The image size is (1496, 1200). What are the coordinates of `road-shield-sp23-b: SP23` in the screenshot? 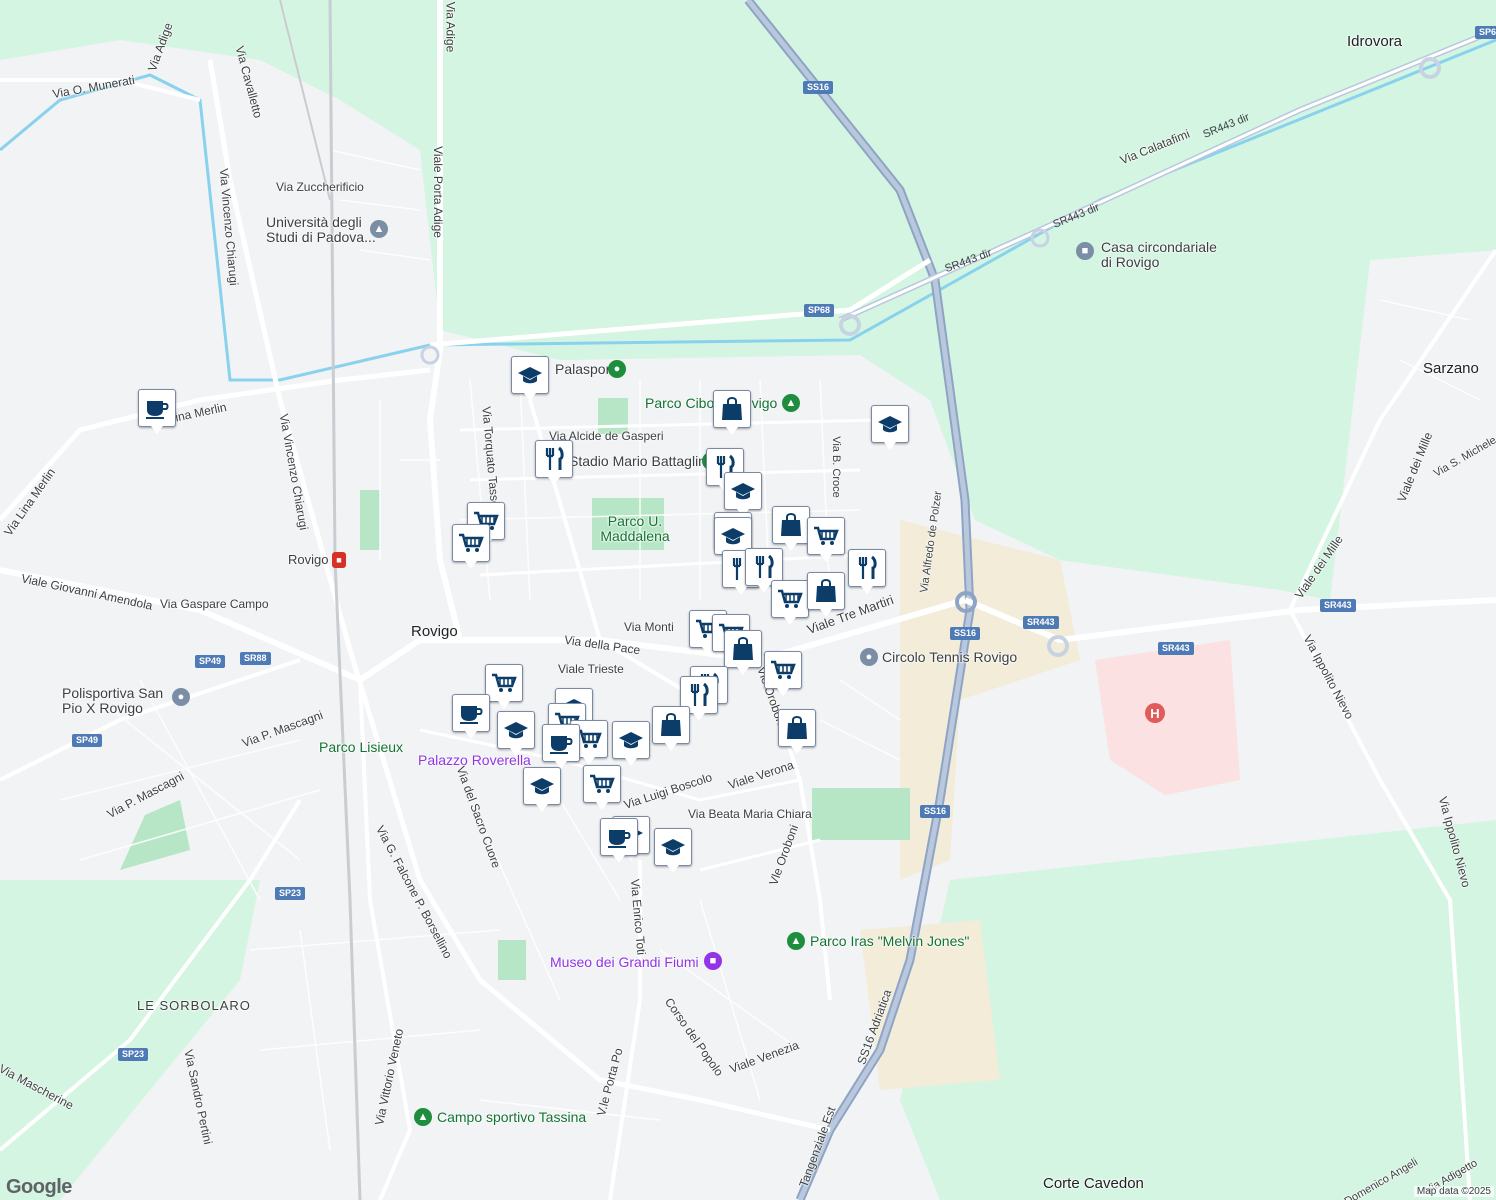 It's located at (133, 1054).